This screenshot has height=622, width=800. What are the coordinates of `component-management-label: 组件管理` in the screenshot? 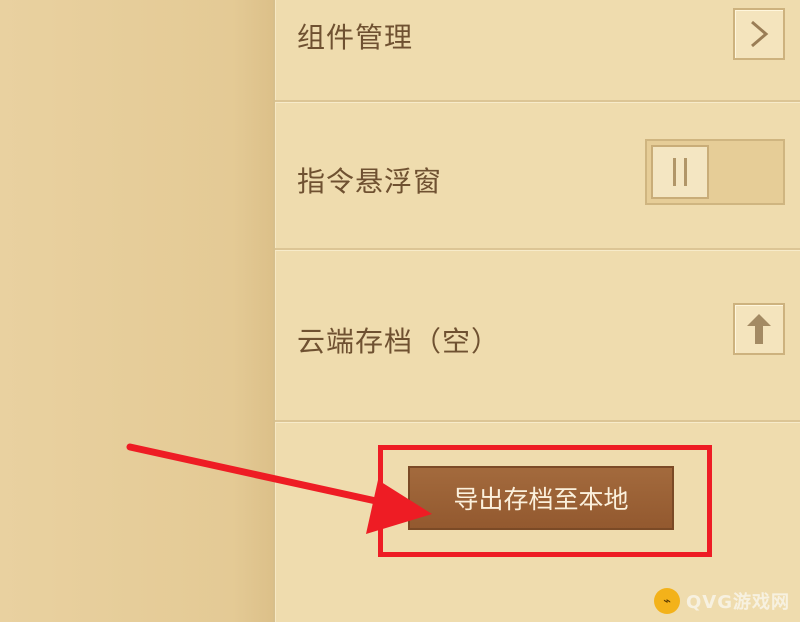 It's located at (355, 37).